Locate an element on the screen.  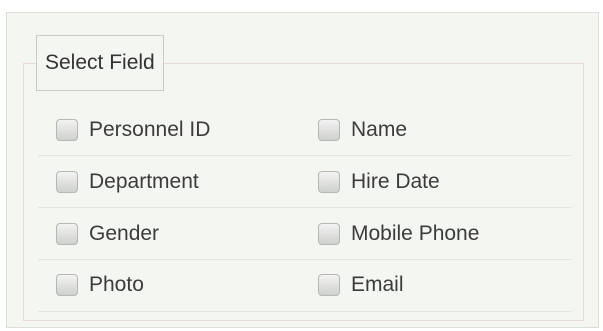
field-photo: Photo is located at coordinates (100, 285).